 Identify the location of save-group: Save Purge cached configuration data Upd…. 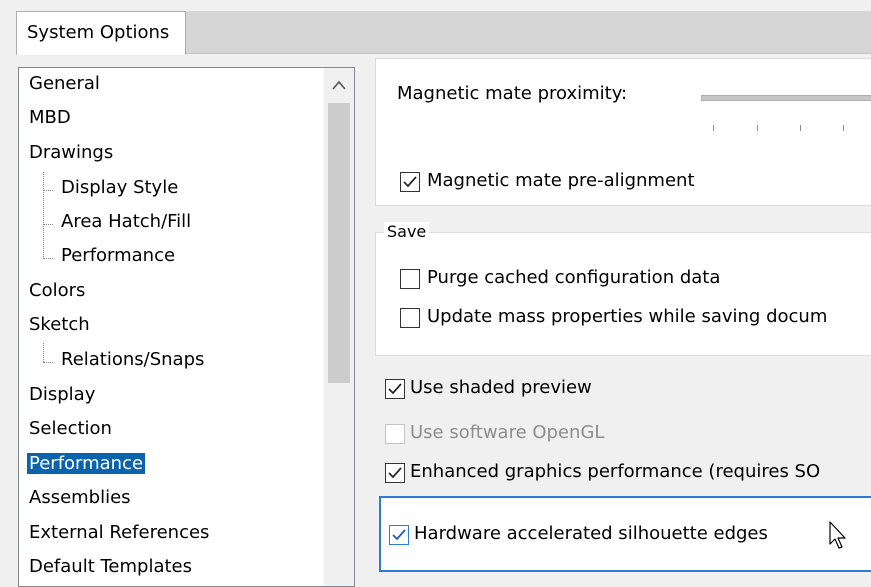
(623, 289).